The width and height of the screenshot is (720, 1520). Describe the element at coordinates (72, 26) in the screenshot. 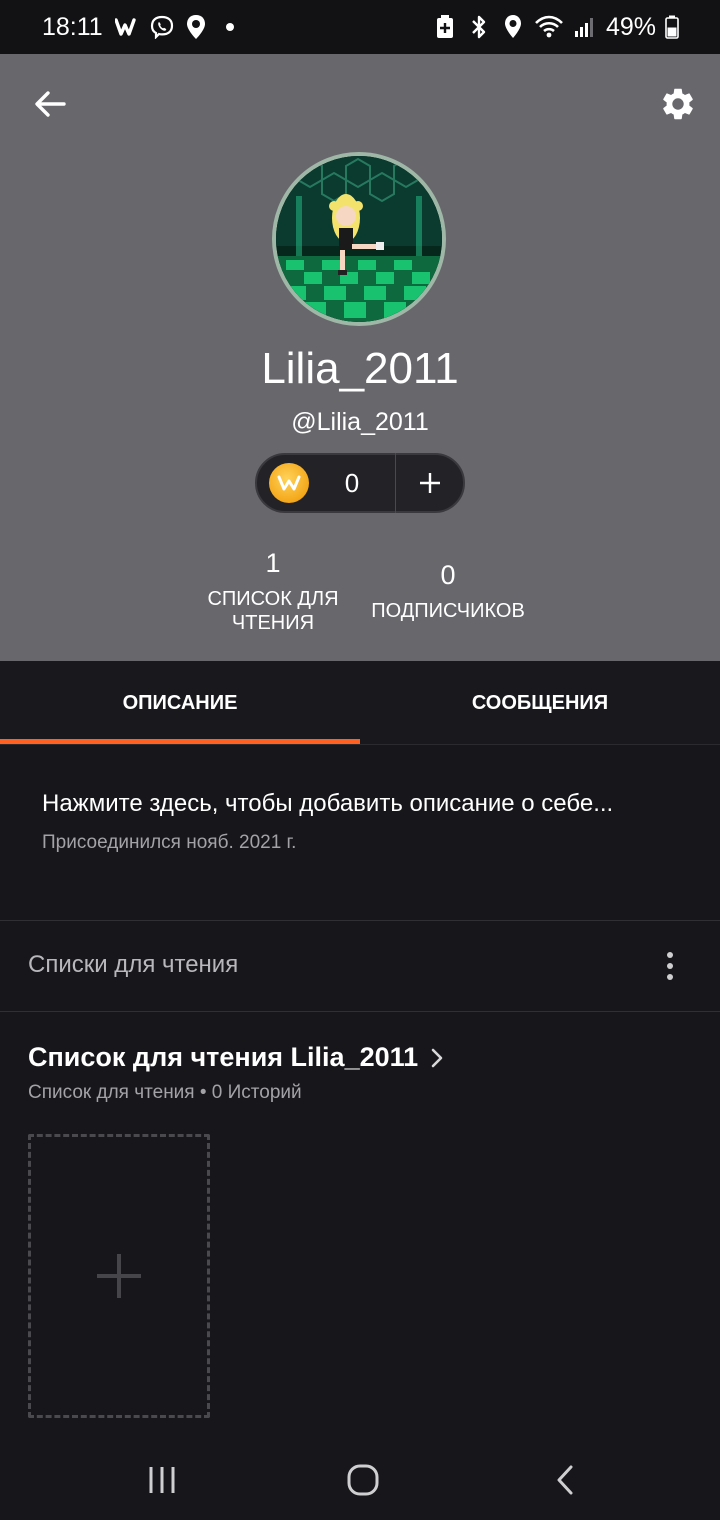

I see `status-time: 18:11` at that location.